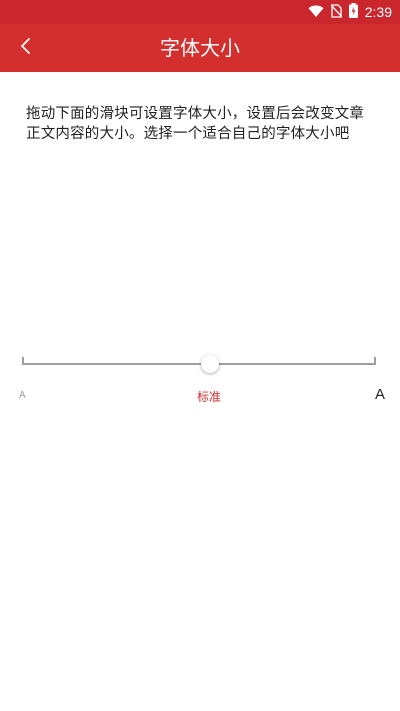 The height and width of the screenshot is (711, 400). Describe the element at coordinates (23, 361) in the screenshot. I see `slider-tick-min` at that location.